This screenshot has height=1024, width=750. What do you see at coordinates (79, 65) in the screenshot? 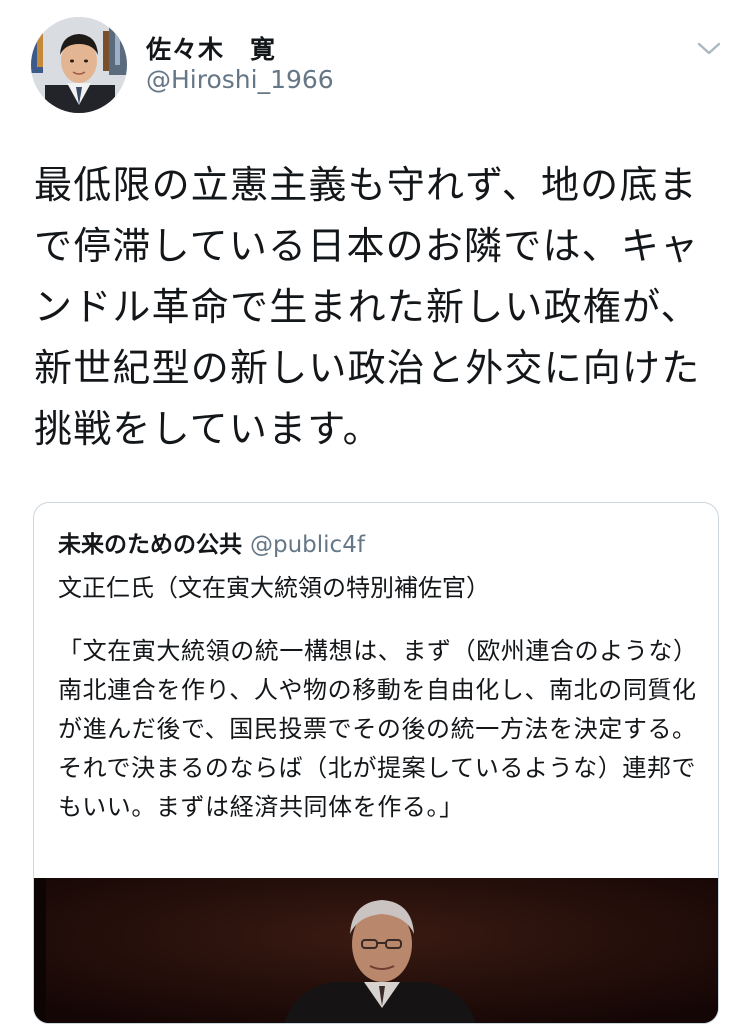
I see `author-avatar` at bounding box center [79, 65].